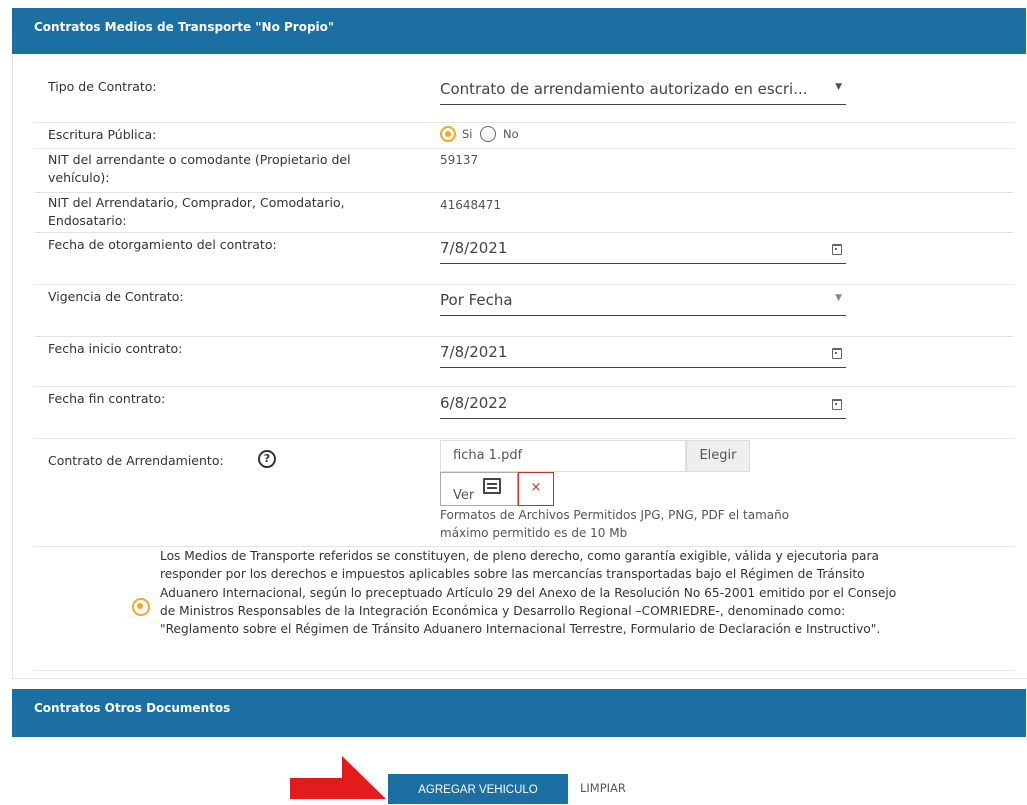 This screenshot has width=1027, height=805. I want to click on grant-date-value: 7/8/2021, so click(474, 248).